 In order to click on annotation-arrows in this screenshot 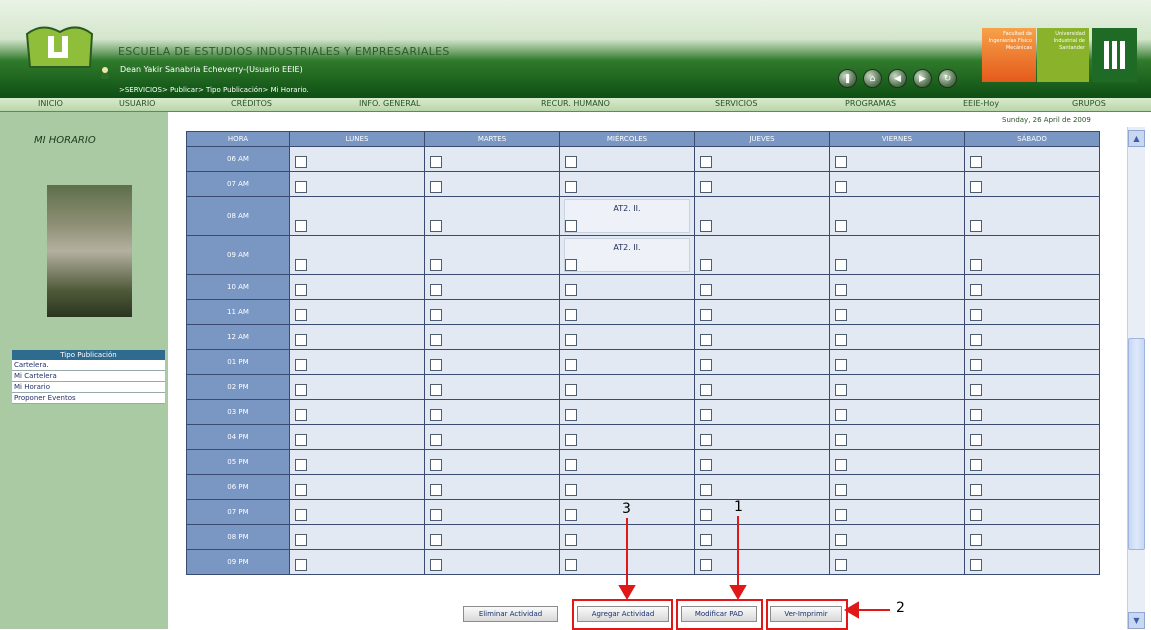, I will do `click(754, 567)`.